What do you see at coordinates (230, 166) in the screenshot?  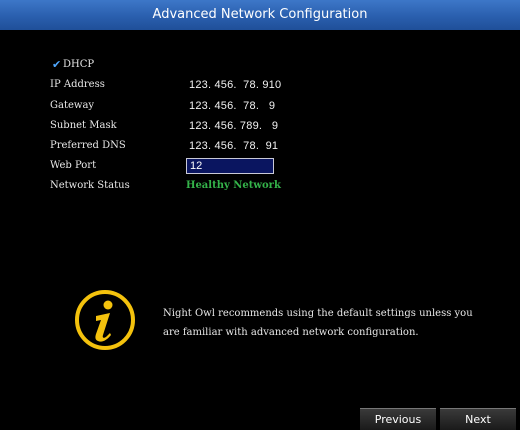 I see `web-port-input: 12` at bounding box center [230, 166].